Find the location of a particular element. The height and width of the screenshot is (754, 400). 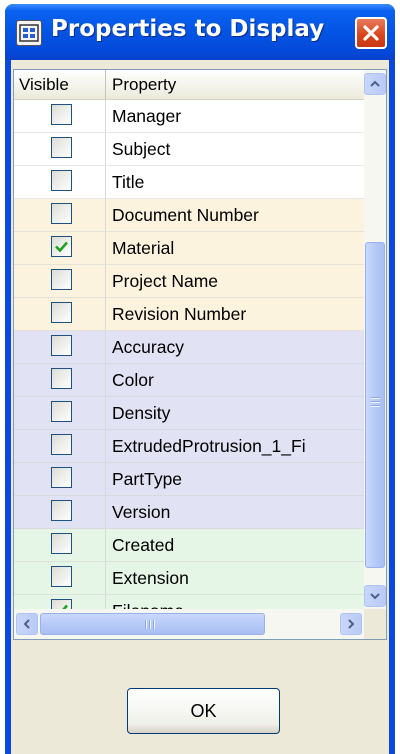

close-button is located at coordinates (371, 33).